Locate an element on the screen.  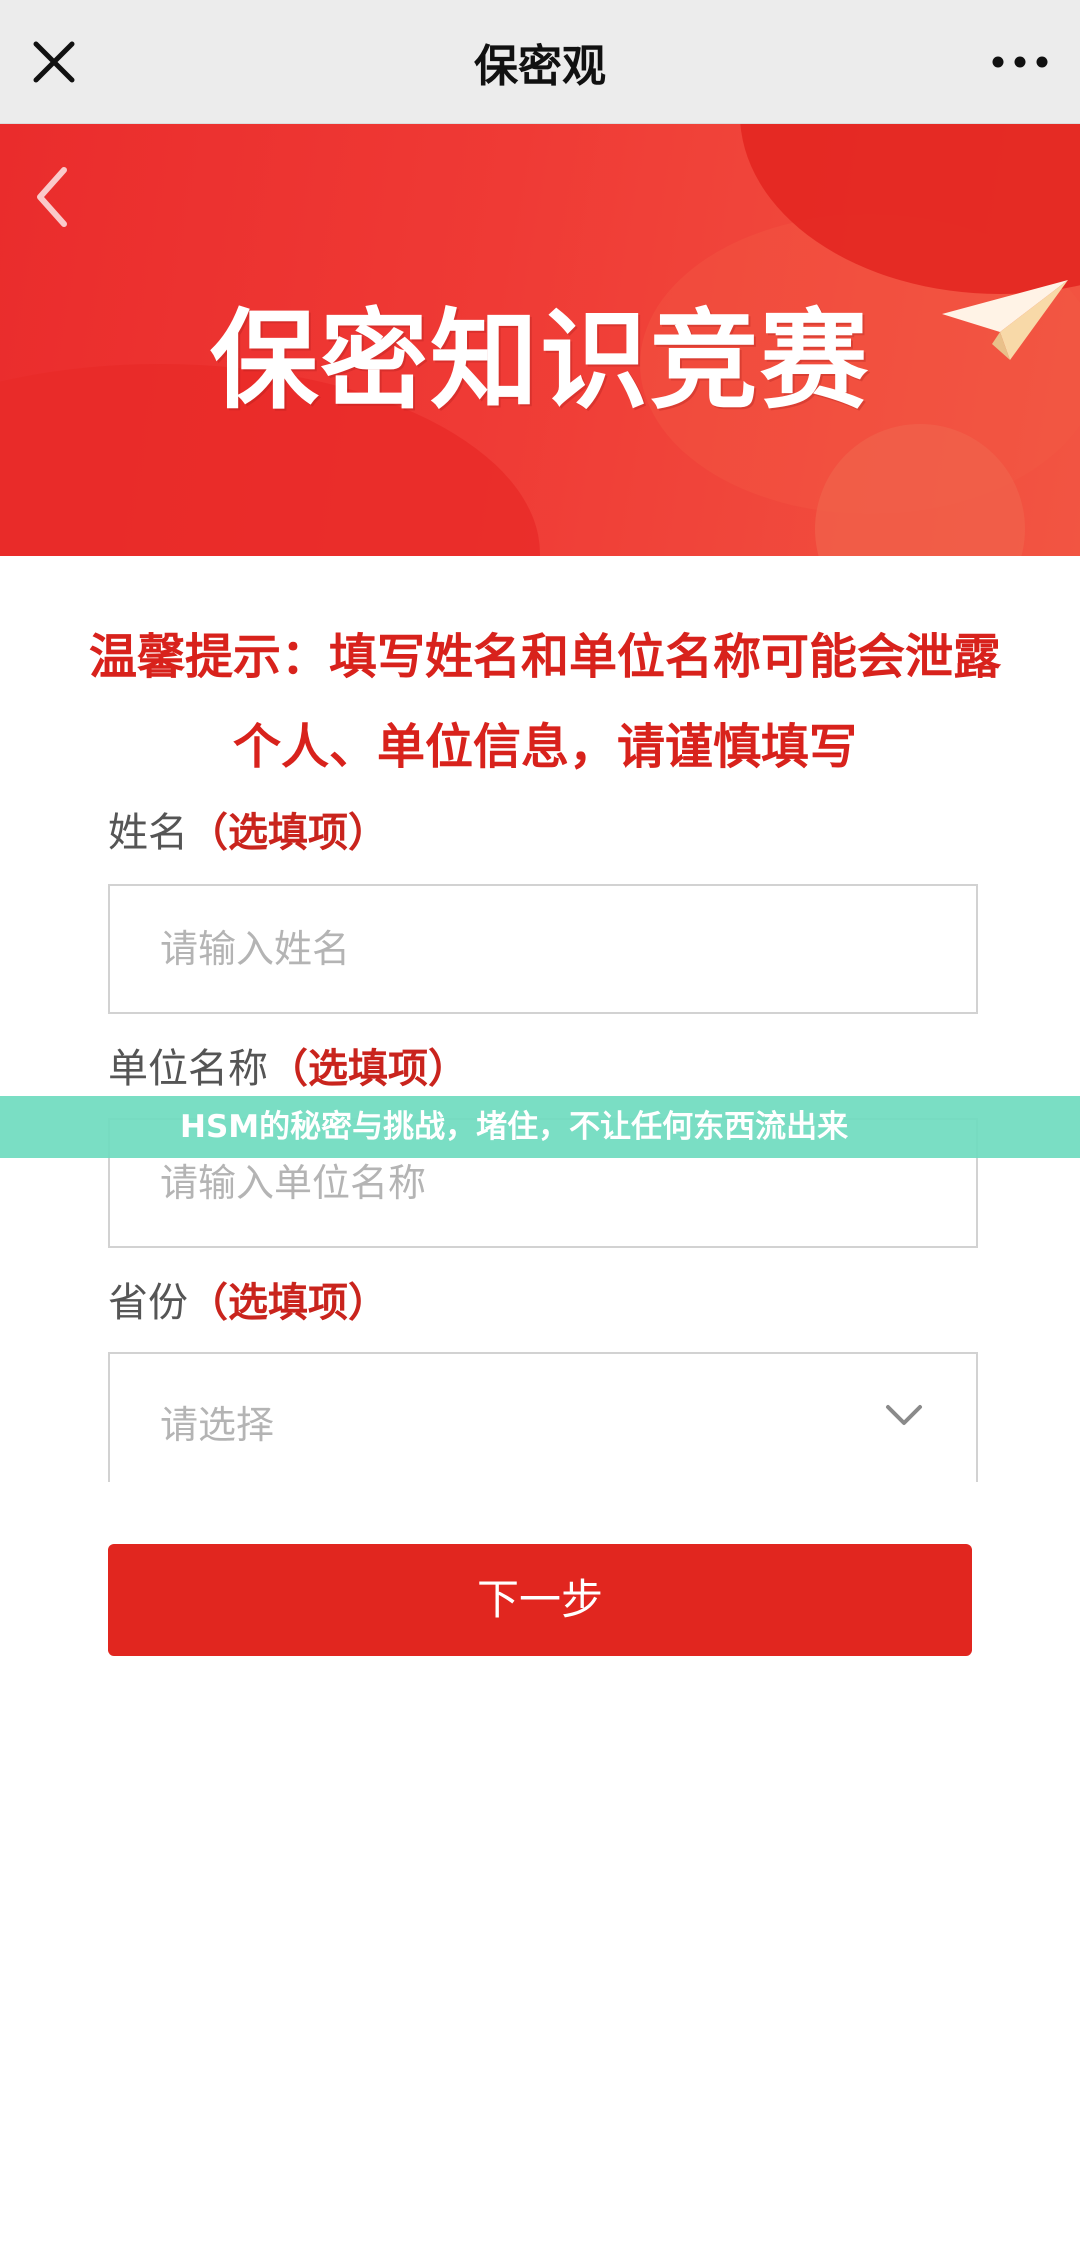
name-input is located at coordinates (543, 949).